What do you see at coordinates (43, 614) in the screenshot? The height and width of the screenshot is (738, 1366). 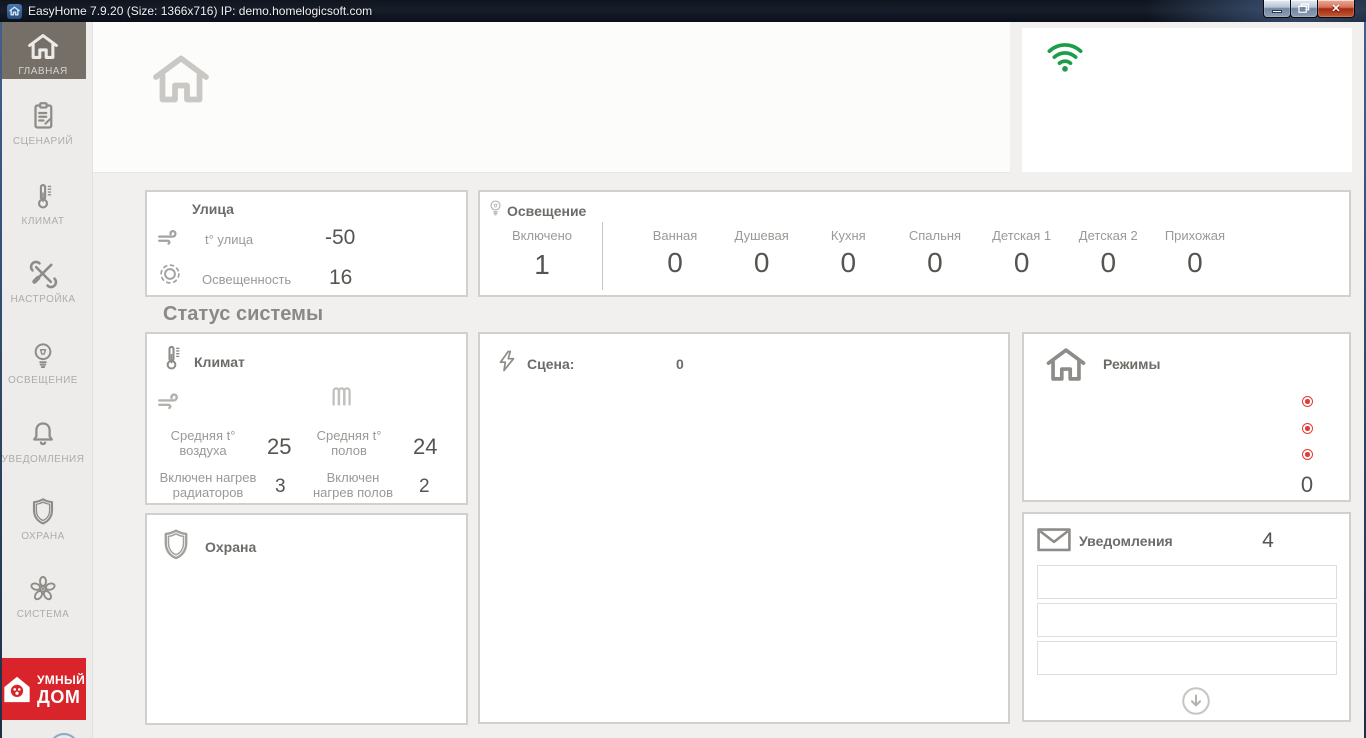 I see `sidebar-item-label: СИСТЕМА` at bounding box center [43, 614].